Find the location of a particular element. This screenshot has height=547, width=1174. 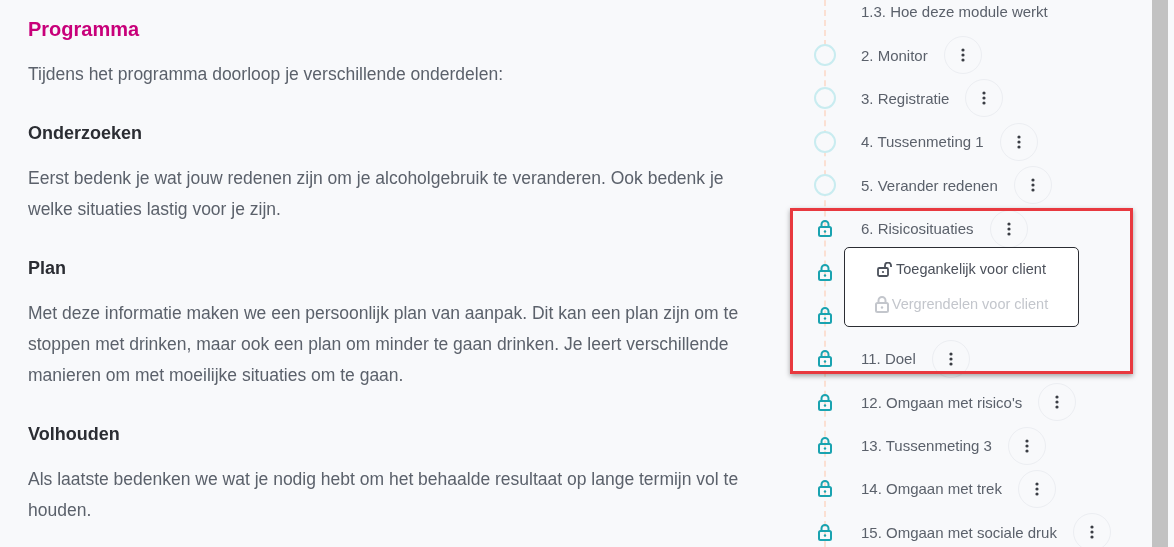

module-item: 11. Doel is located at coordinates (888, 359).